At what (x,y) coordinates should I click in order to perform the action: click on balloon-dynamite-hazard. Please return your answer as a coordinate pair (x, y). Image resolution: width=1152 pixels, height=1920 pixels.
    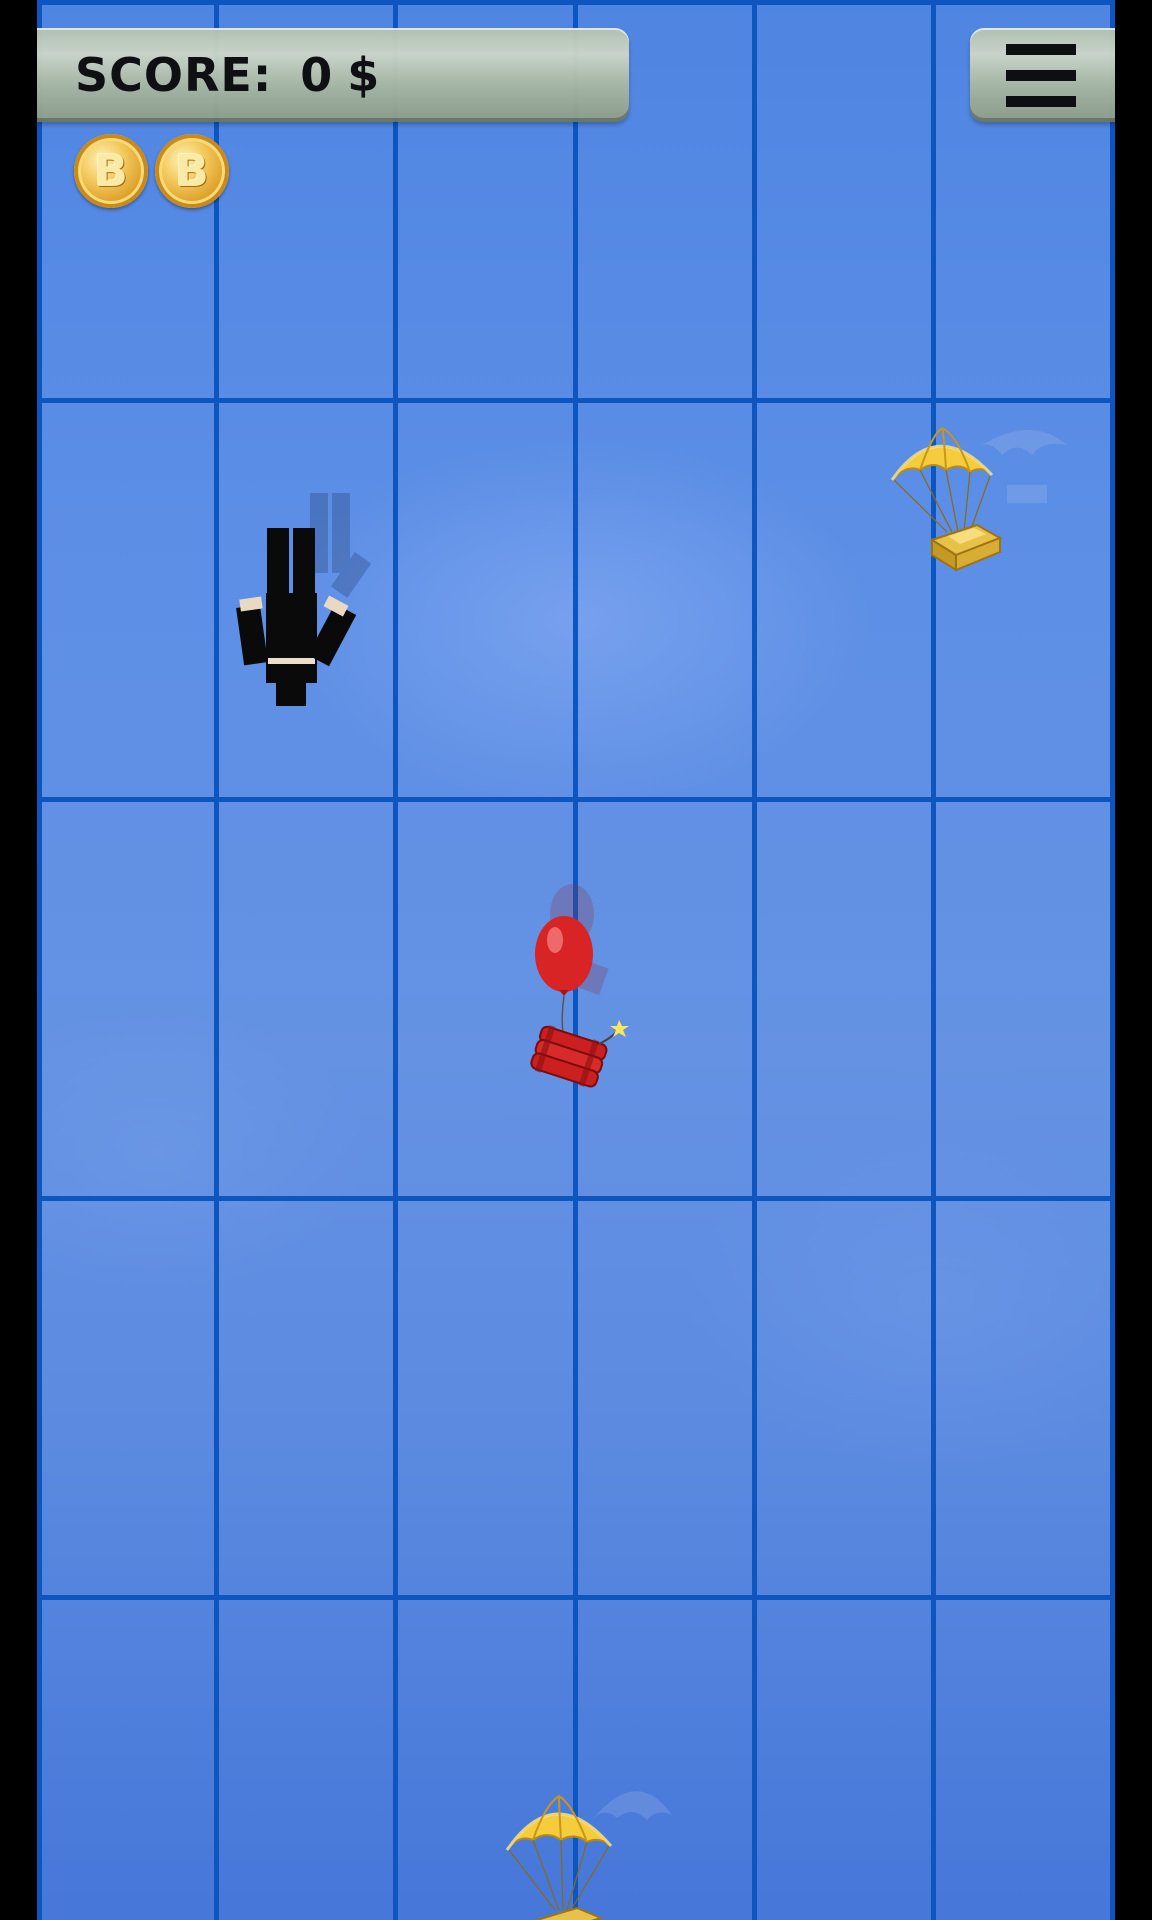
    Looking at the image, I should click on (567, 986).